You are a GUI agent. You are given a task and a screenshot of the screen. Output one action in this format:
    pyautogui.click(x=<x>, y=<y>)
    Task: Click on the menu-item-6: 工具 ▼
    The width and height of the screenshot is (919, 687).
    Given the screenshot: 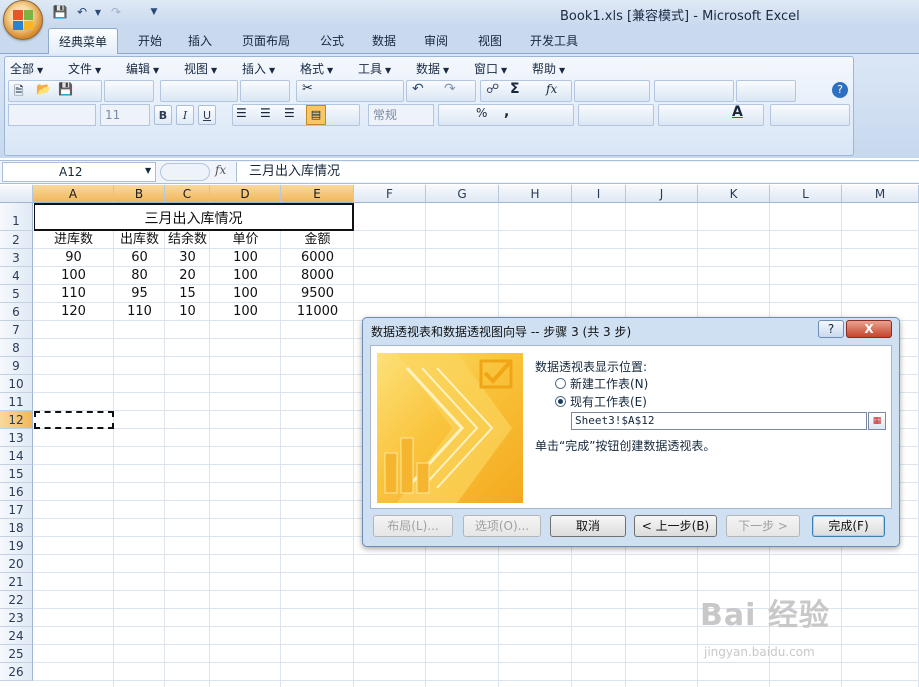 What is the action you would take?
    pyautogui.click(x=374, y=68)
    